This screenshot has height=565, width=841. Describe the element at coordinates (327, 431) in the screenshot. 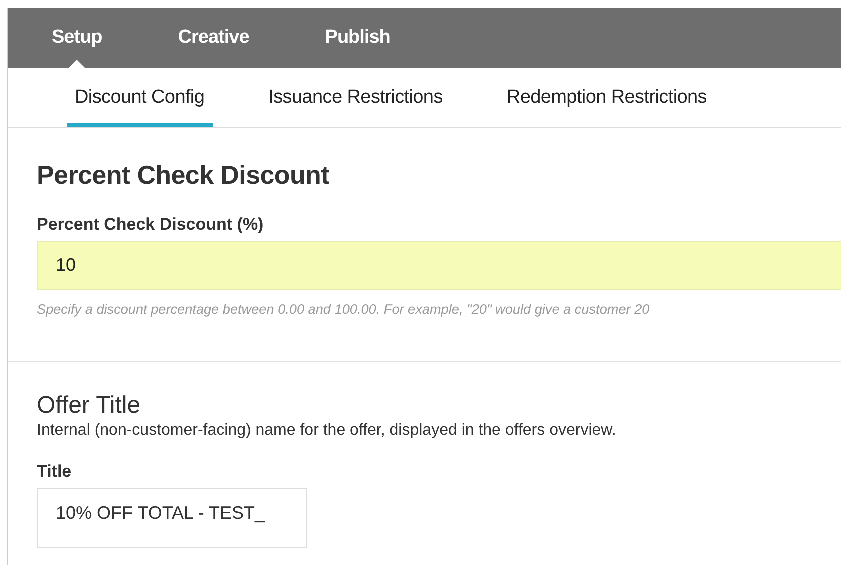

I see `description-text: Internal (non-customer-facing) name for the offer, displayed in the offers overview.` at that location.